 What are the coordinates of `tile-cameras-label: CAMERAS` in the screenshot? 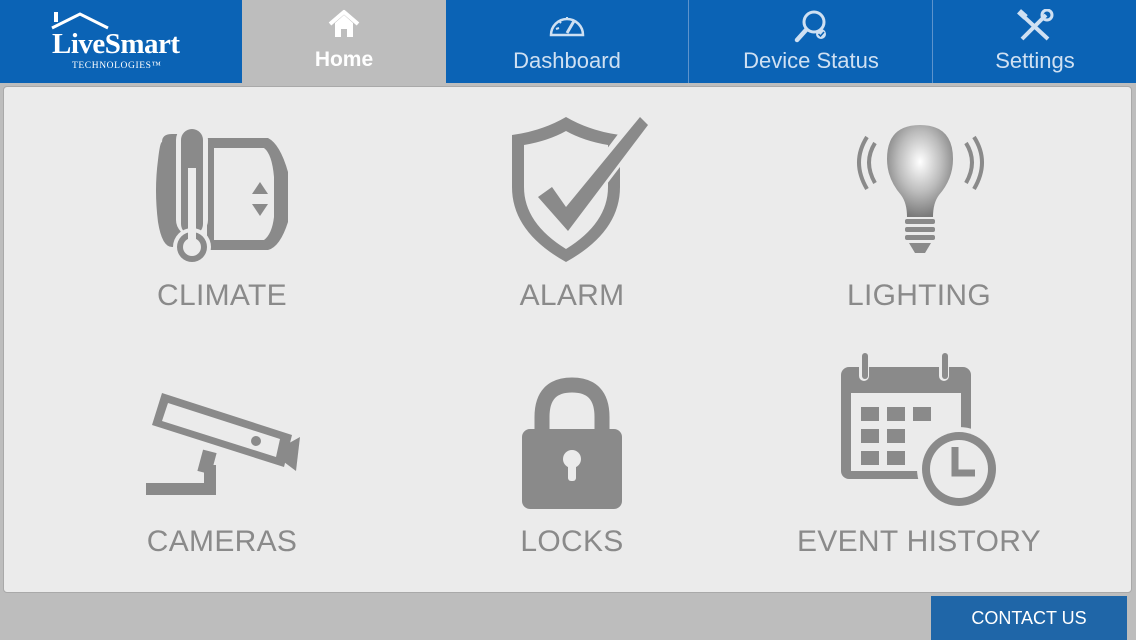 It's located at (222, 541).